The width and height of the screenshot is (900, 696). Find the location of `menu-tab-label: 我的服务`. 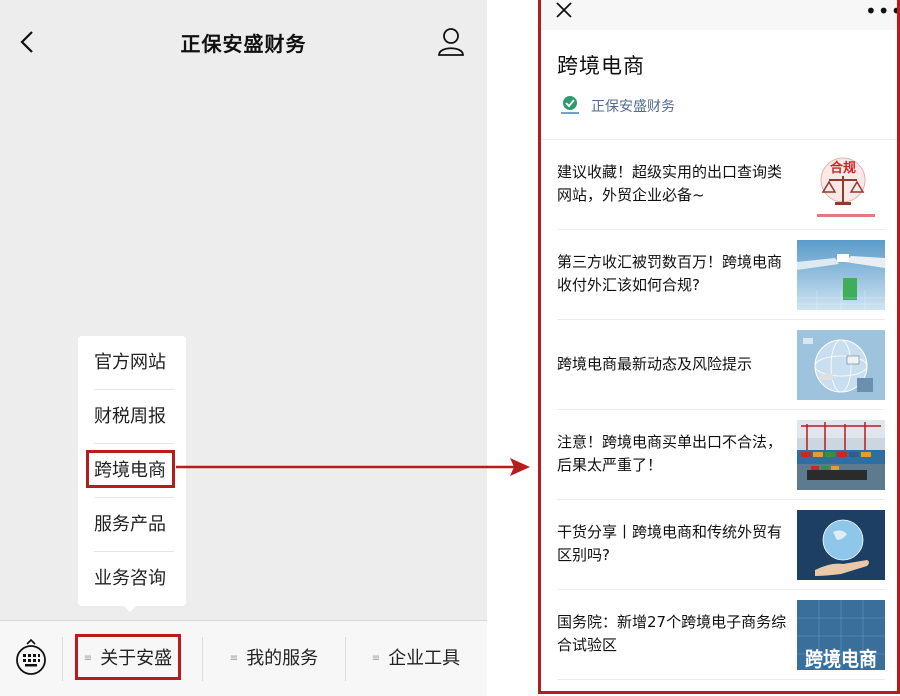

menu-tab-label: 我的服务 is located at coordinates (282, 658).